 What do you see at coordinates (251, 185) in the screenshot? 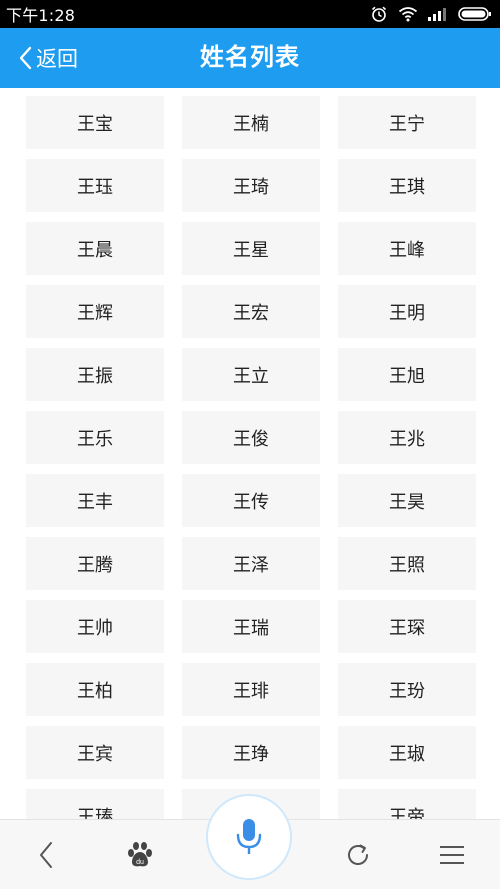
I see `name-item: 王琦` at bounding box center [251, 185].